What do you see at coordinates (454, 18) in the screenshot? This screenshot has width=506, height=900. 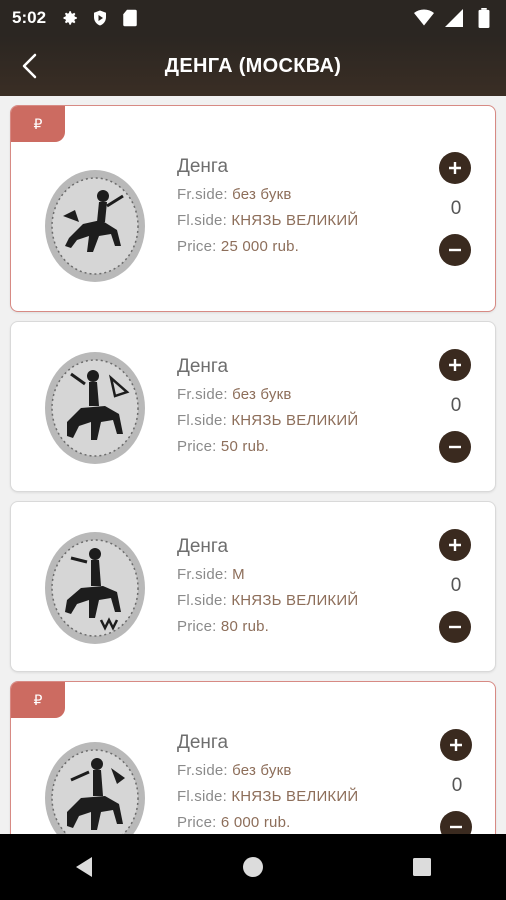 I see `signal-icon` at bounding box center [454, 18].